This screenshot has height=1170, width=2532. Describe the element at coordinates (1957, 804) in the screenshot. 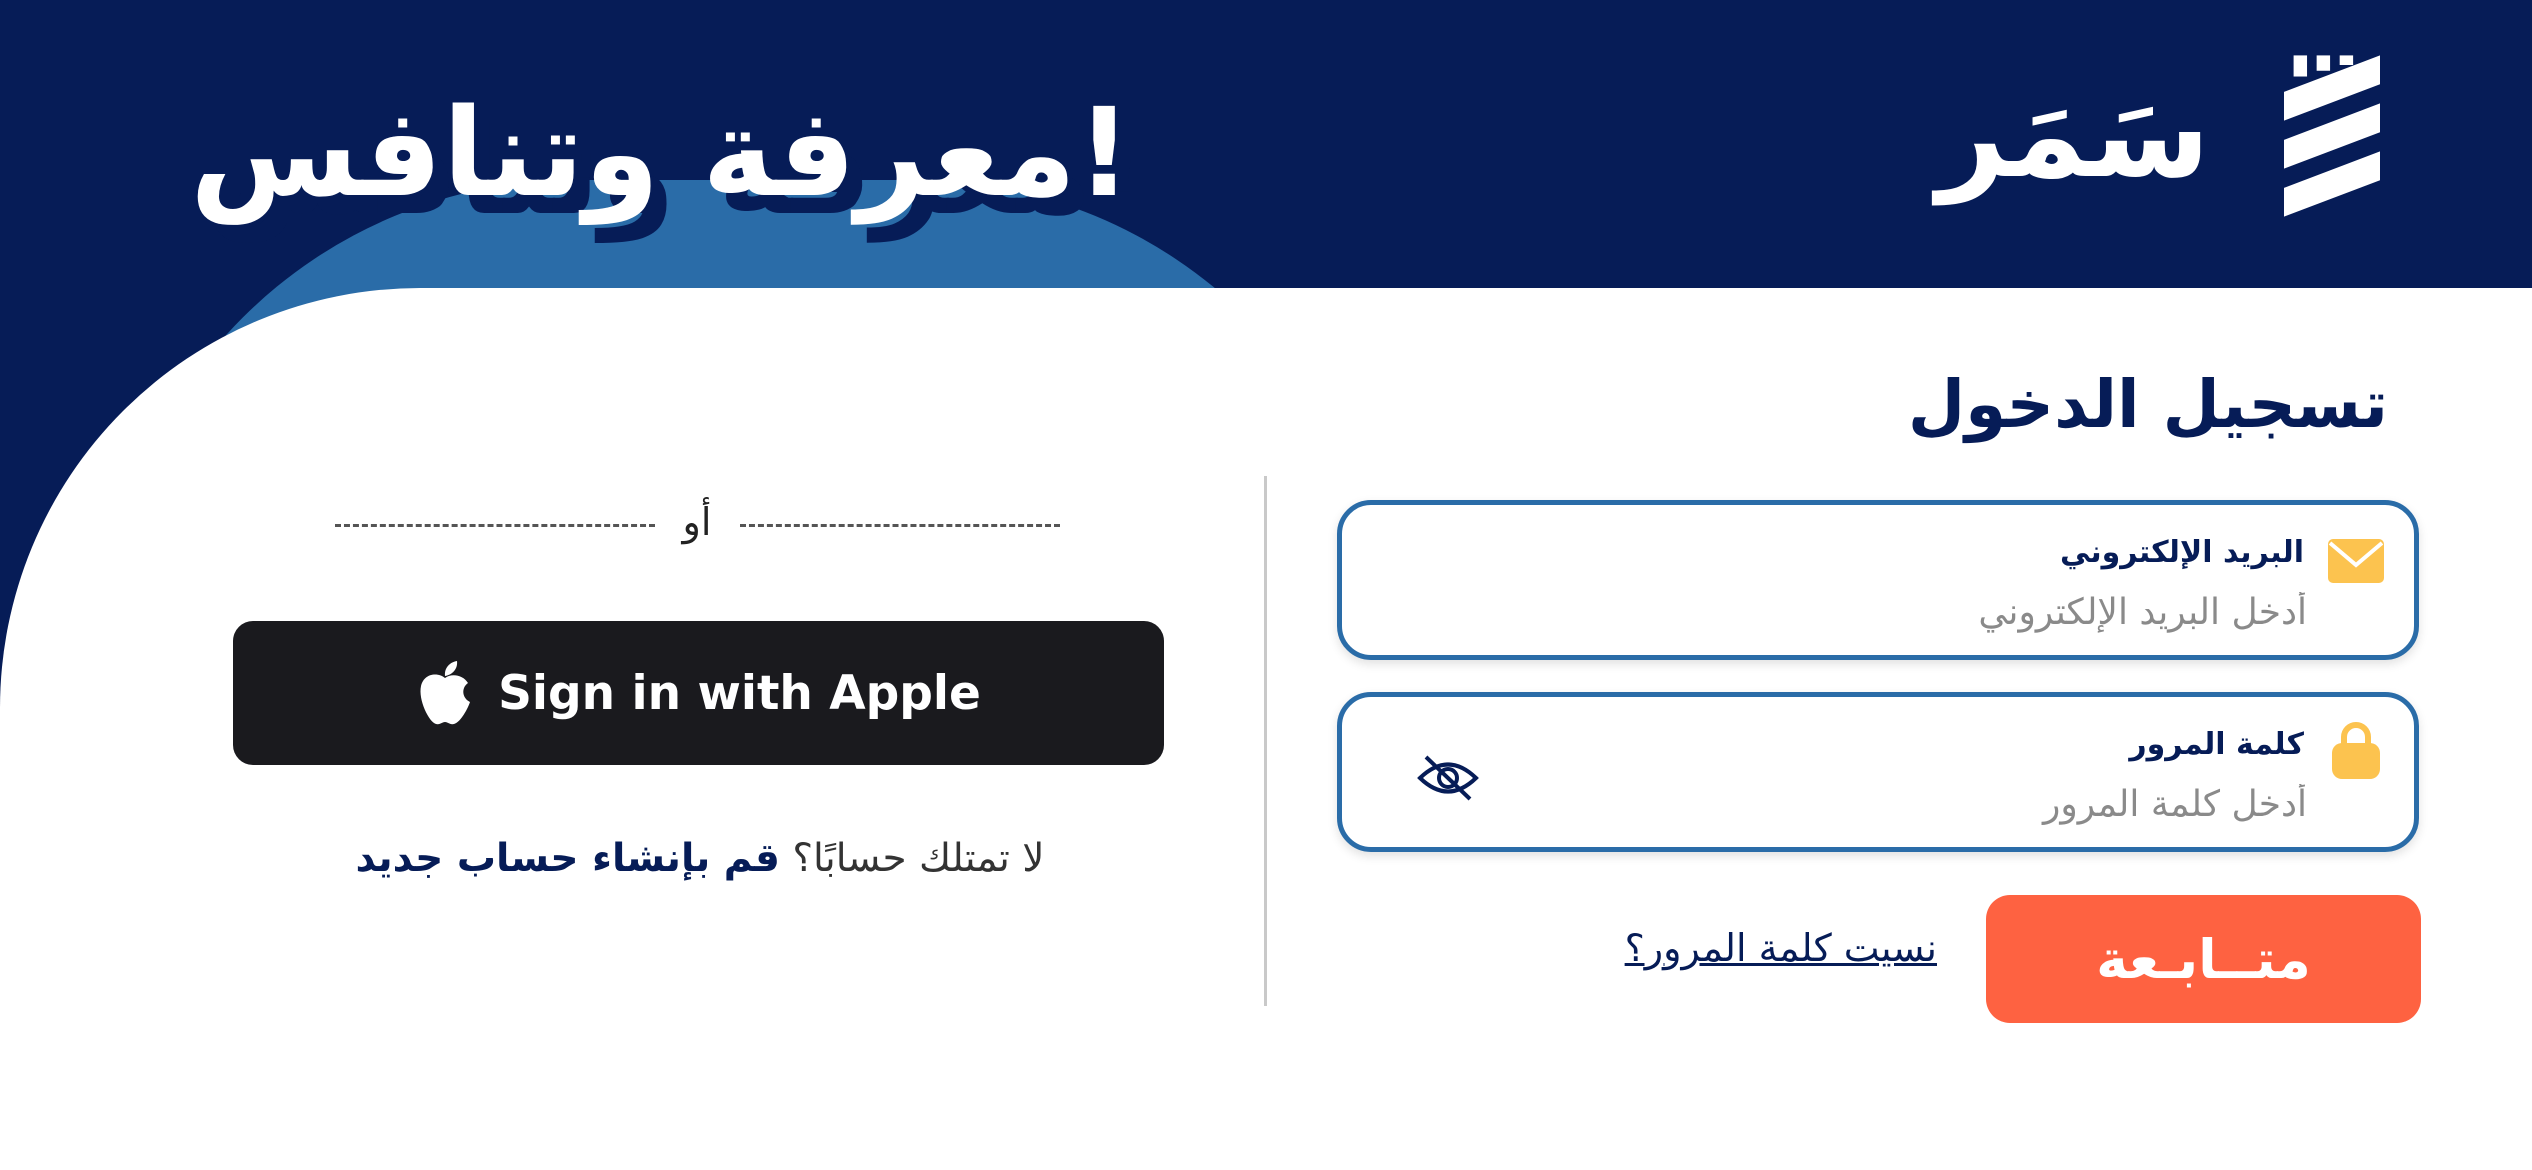

I see `password-input` at that location.